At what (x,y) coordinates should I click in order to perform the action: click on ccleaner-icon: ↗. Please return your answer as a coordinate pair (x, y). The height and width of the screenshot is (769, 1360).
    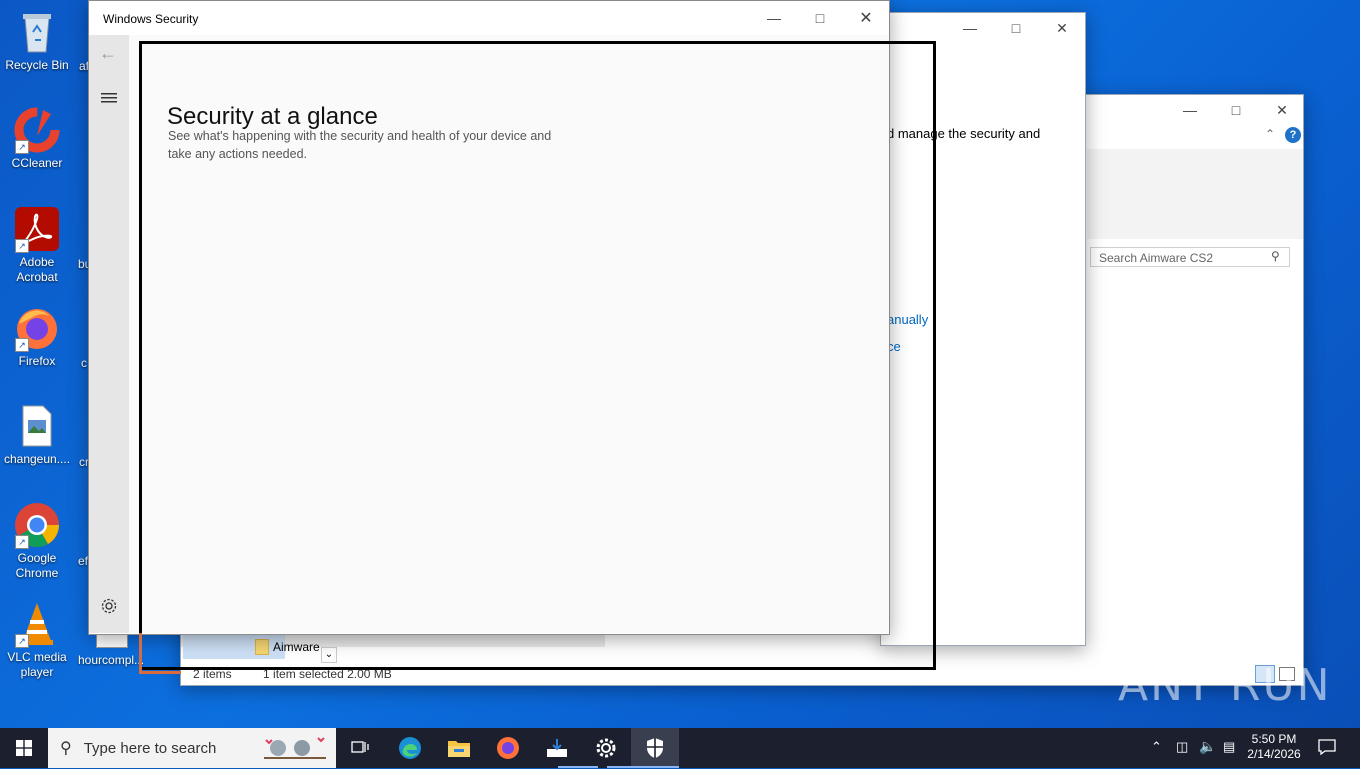
    Looking at the image, I should click on (37, 130).